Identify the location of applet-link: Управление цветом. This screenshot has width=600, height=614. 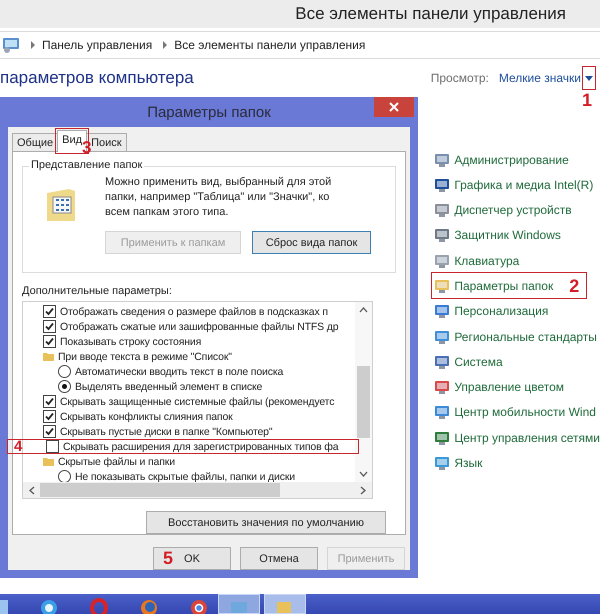
(509, 387).